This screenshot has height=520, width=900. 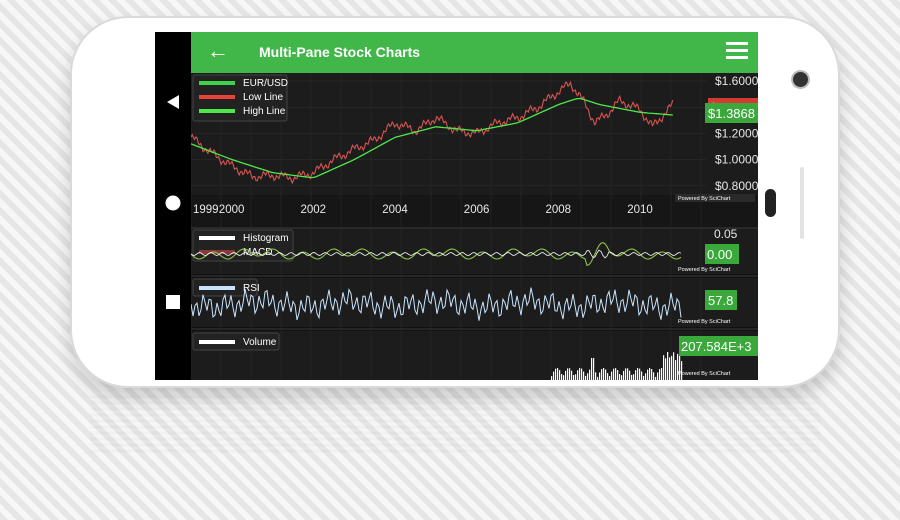 I want to click on hamburger-menu-icon, so click(x=737, y=50).